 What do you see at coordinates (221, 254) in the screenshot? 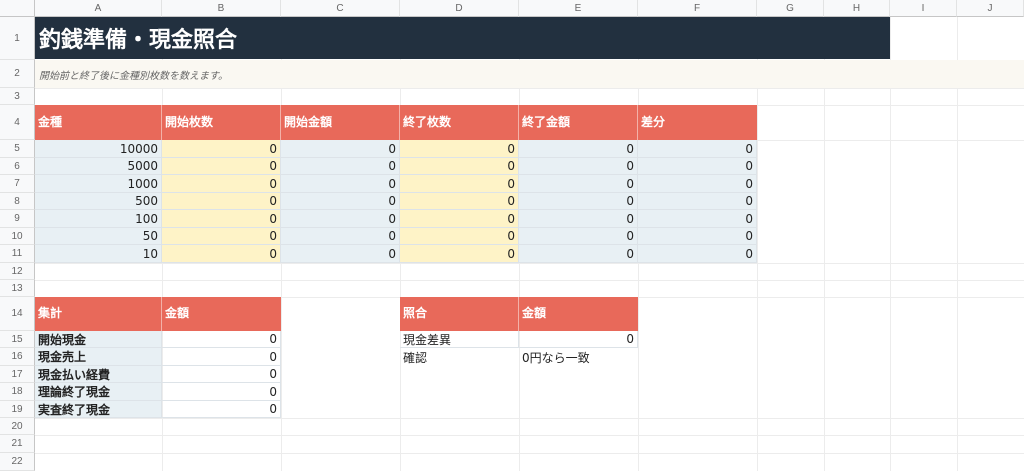
I see `start-count-input-row-11: 0` at bounding box center [221, 254].